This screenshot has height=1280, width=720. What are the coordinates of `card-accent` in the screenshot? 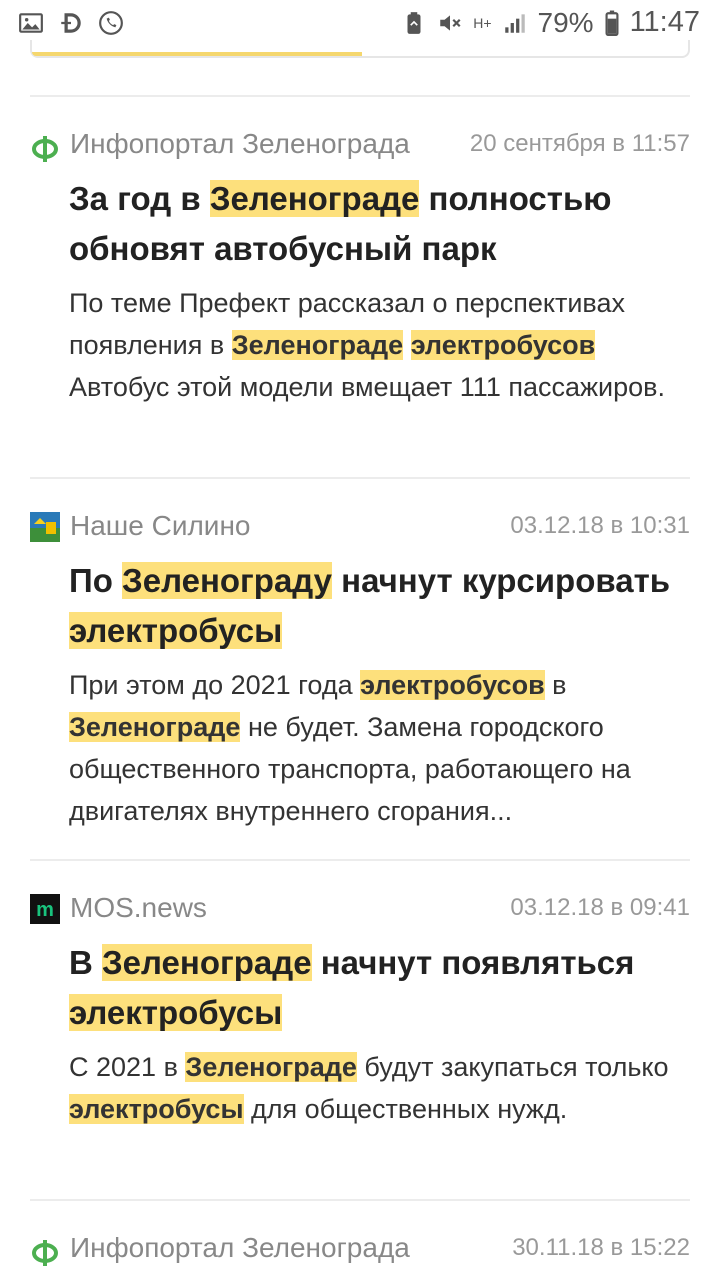 It's located at (197, 54).